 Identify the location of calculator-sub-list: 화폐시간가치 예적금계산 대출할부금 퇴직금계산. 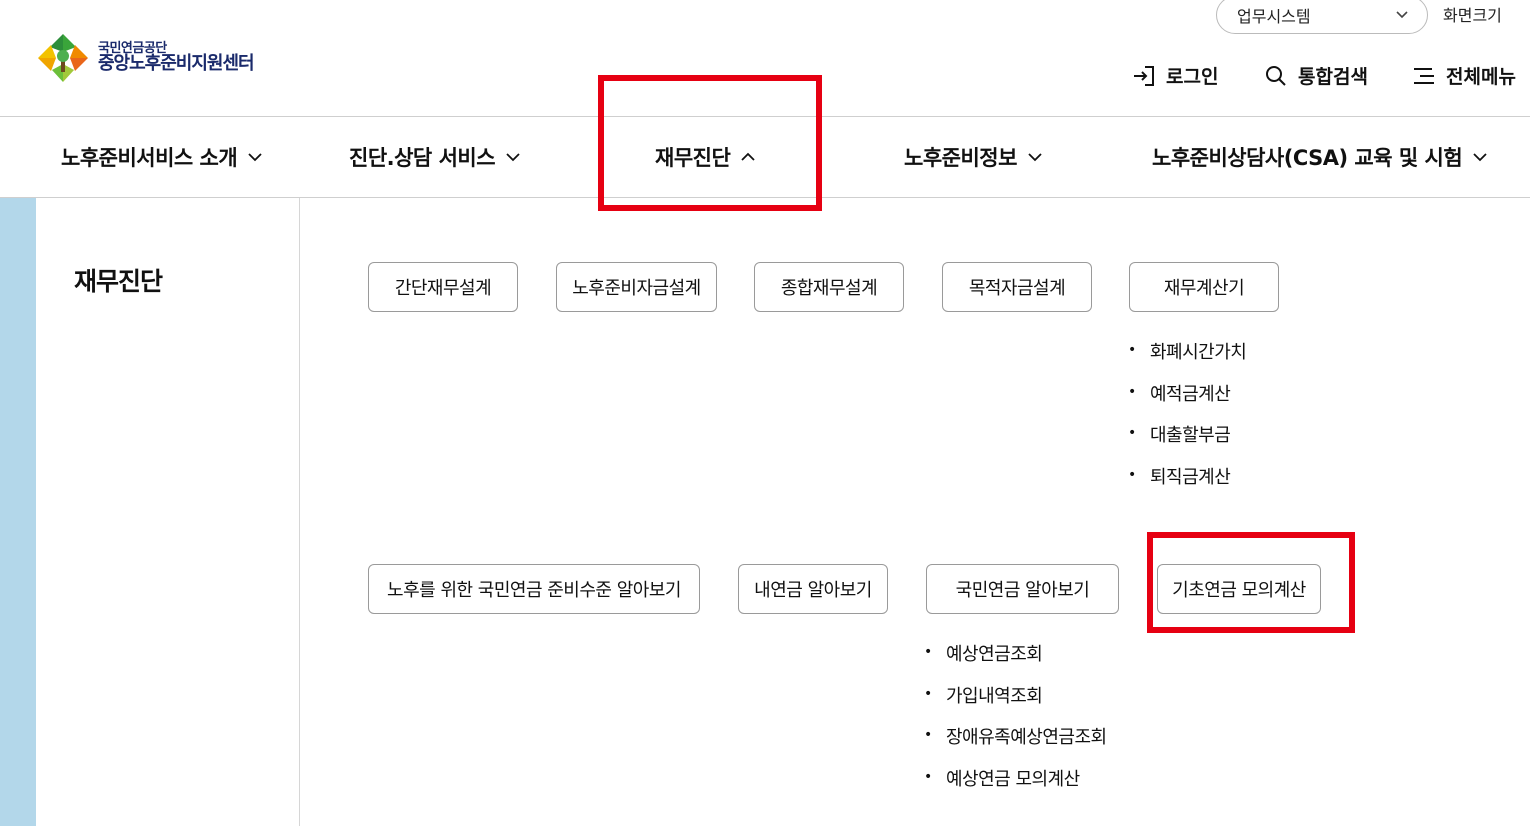
(1187, 421).